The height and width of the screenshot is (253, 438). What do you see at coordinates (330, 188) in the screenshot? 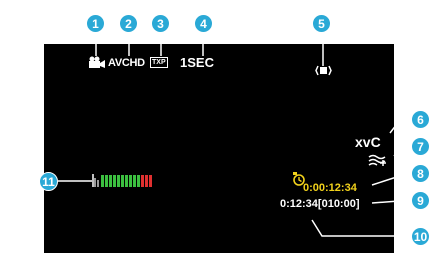
I see `time-lapse-counter: 0:00:12:34` at bounding box center [330, 188].